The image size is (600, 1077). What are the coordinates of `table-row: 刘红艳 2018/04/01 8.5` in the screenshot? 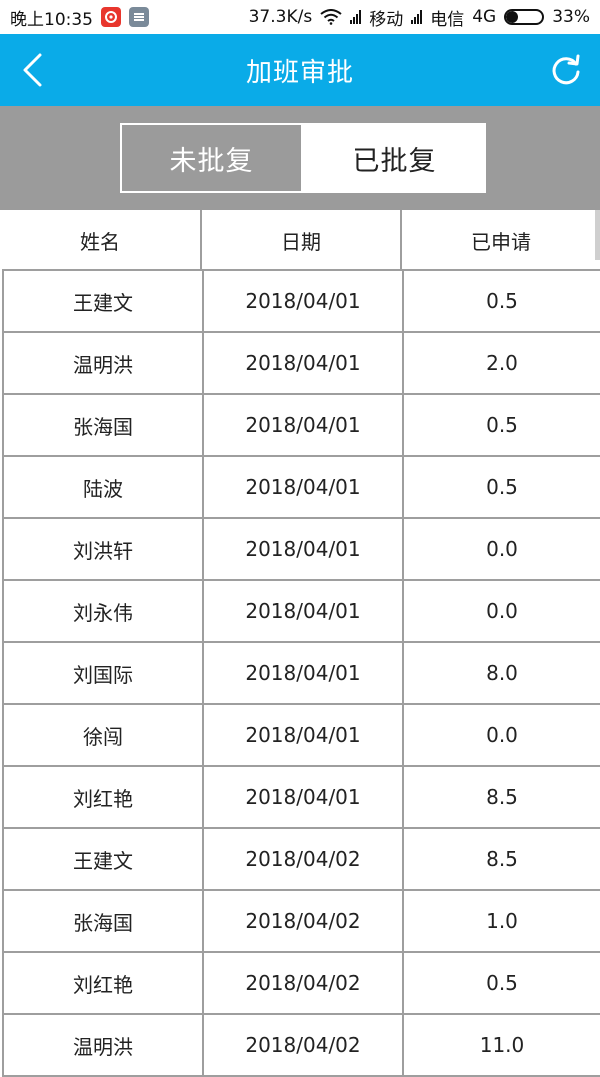 It's located at (301, 798).